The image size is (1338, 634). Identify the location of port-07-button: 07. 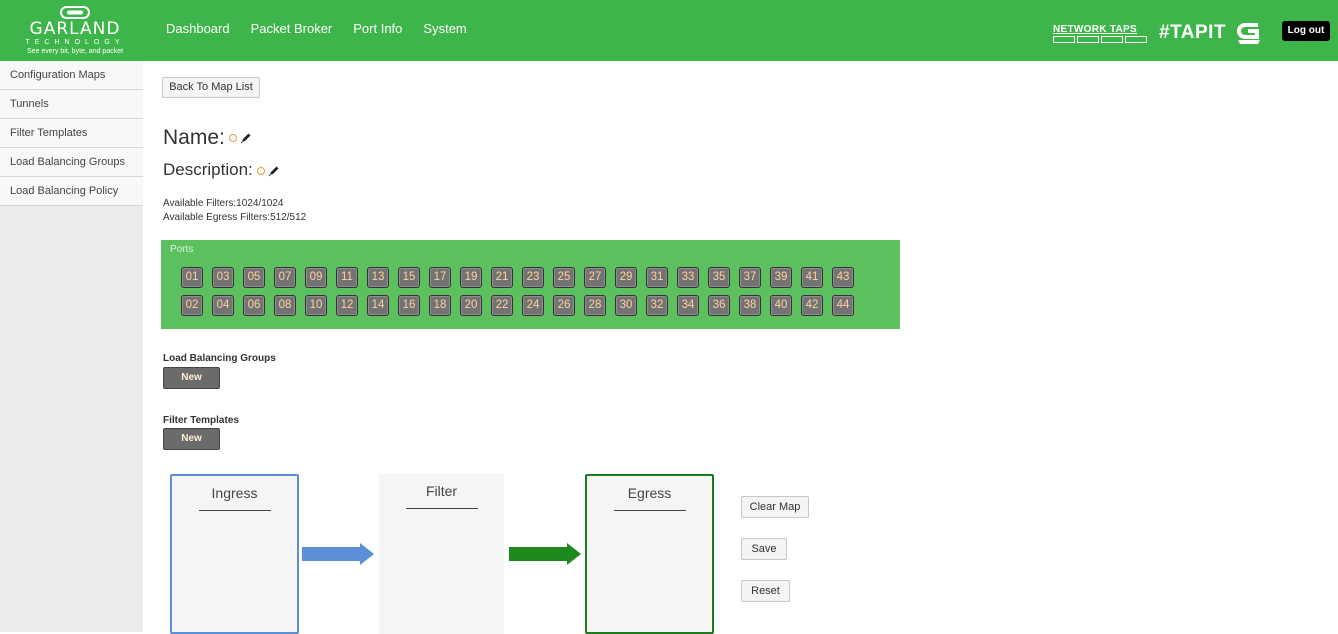
(285, 277).